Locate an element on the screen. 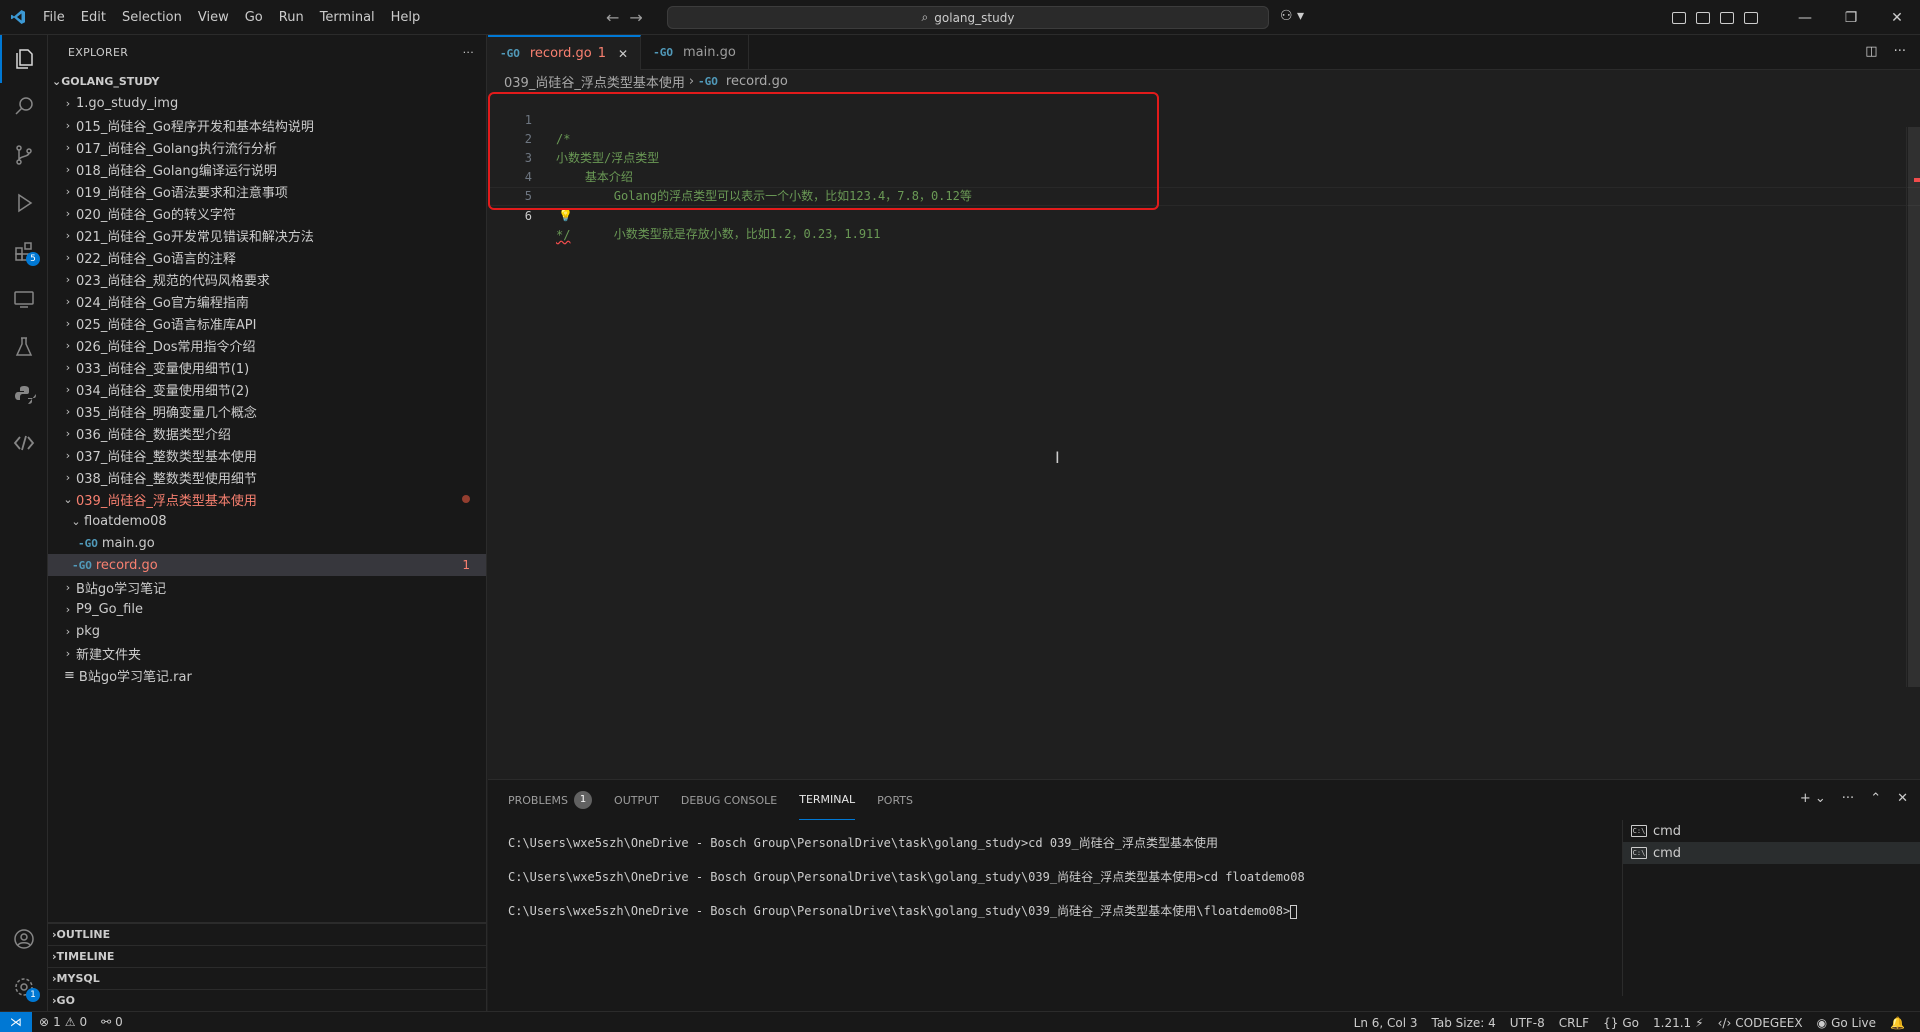 This screenshot has height=1032, width=1920. tree-file-rar: ≡ B站go学习笔记.rar is located at coordinates (267, 675).